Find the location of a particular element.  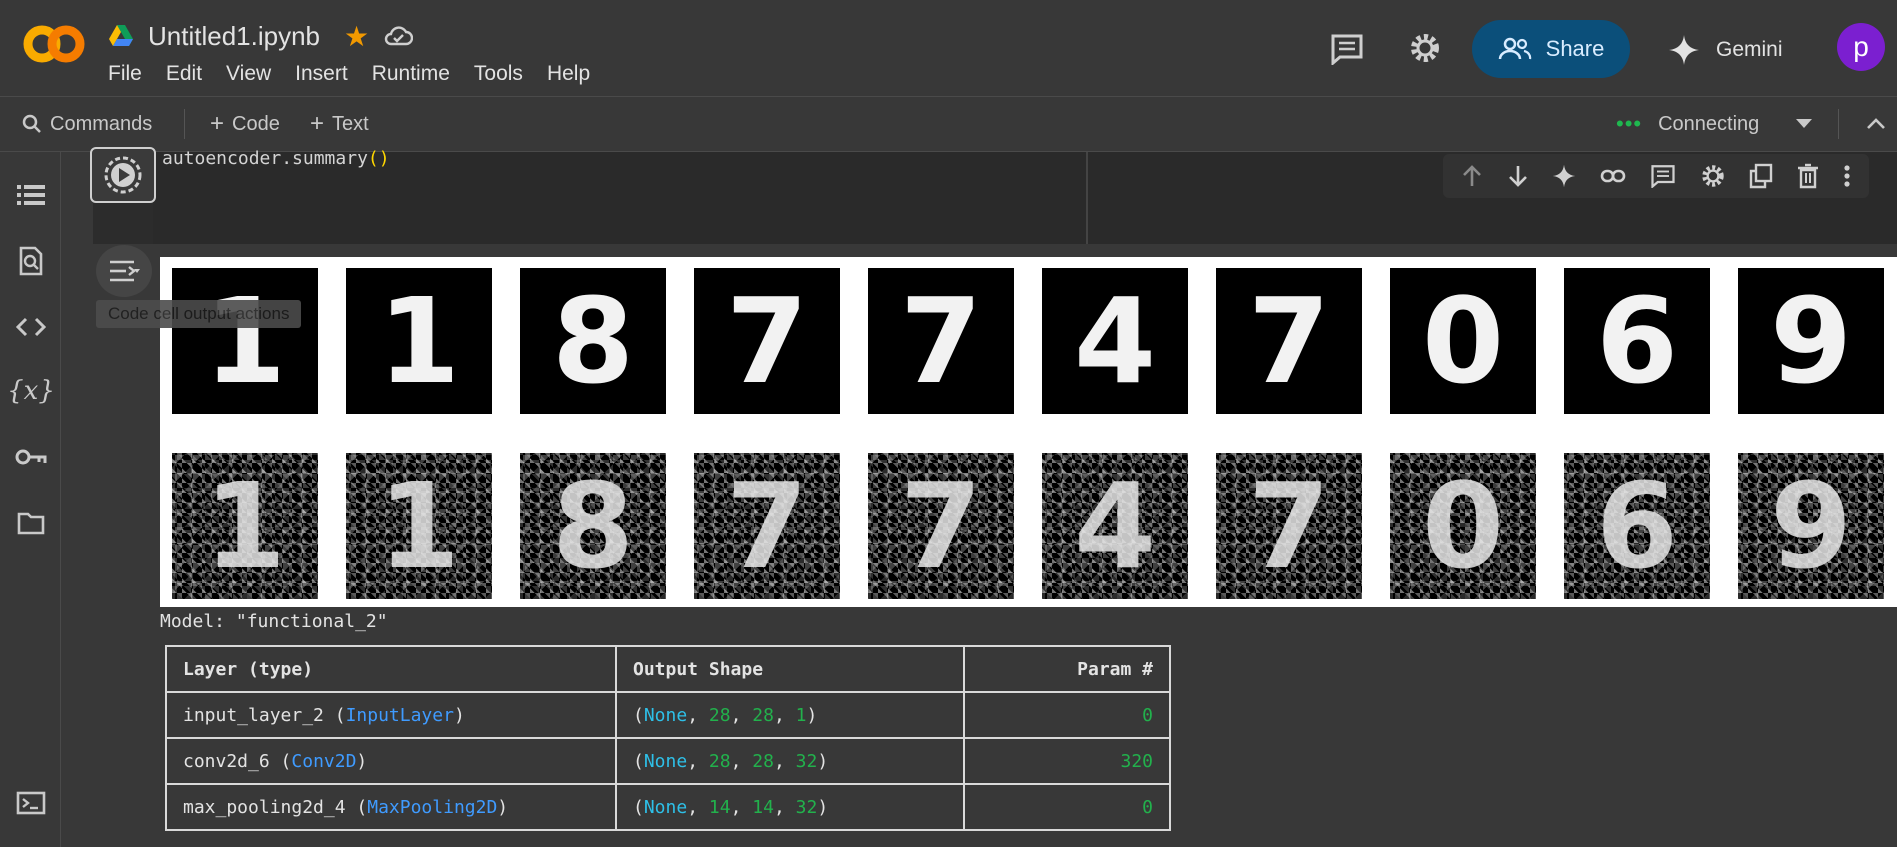

more-icon is located at coordinates (1847, 176).